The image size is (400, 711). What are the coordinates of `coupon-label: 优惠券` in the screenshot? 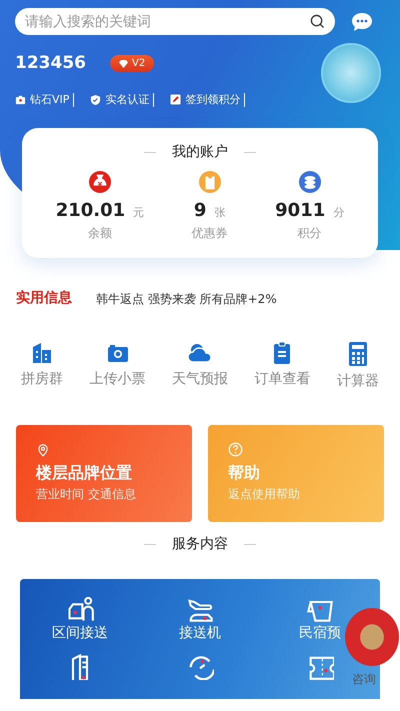 It's located at (210, 233).